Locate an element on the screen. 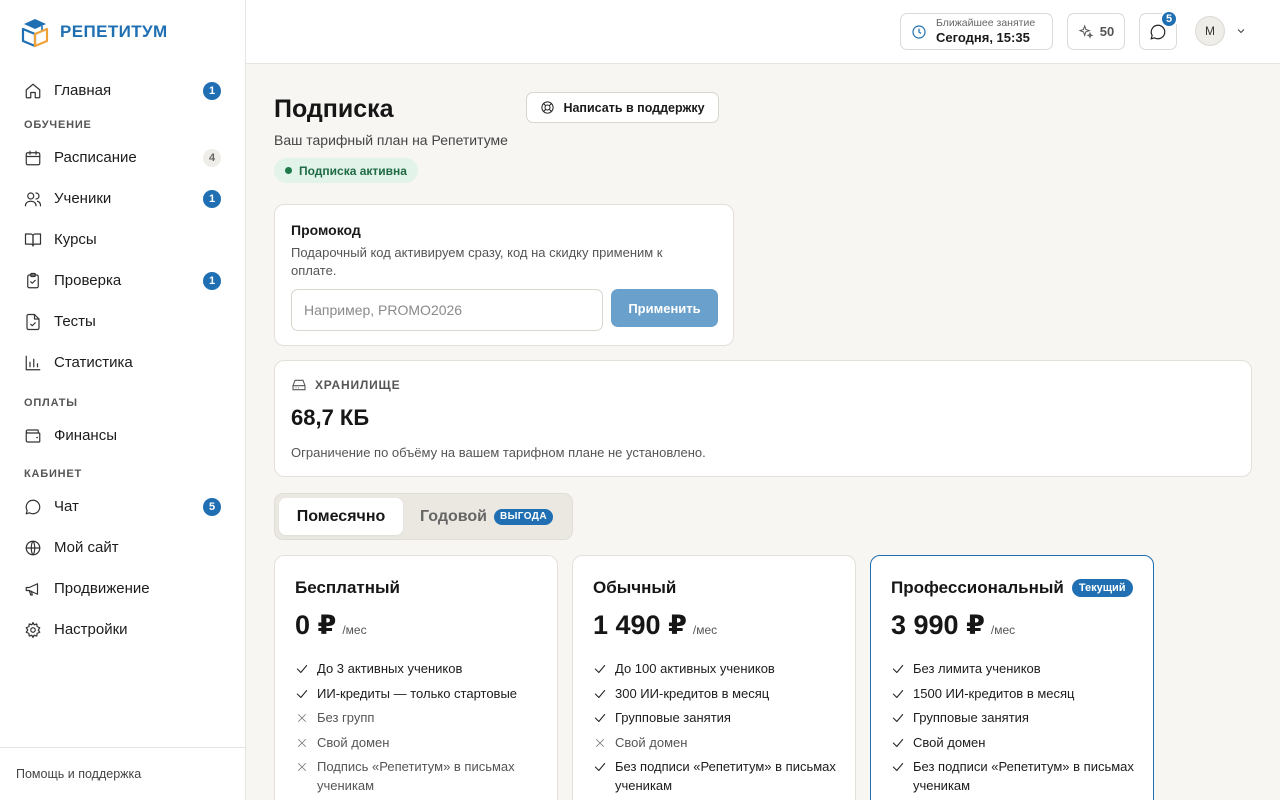  section-label-payments: ОПЛАТЫ is located at coordinates (51, 403).